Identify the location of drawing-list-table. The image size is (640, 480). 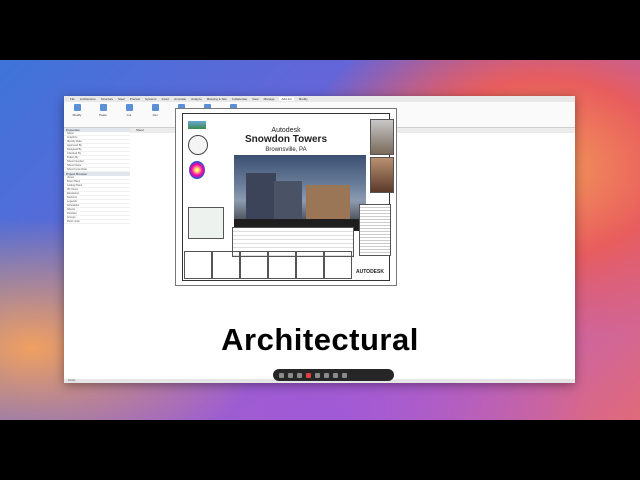
(375, 230).